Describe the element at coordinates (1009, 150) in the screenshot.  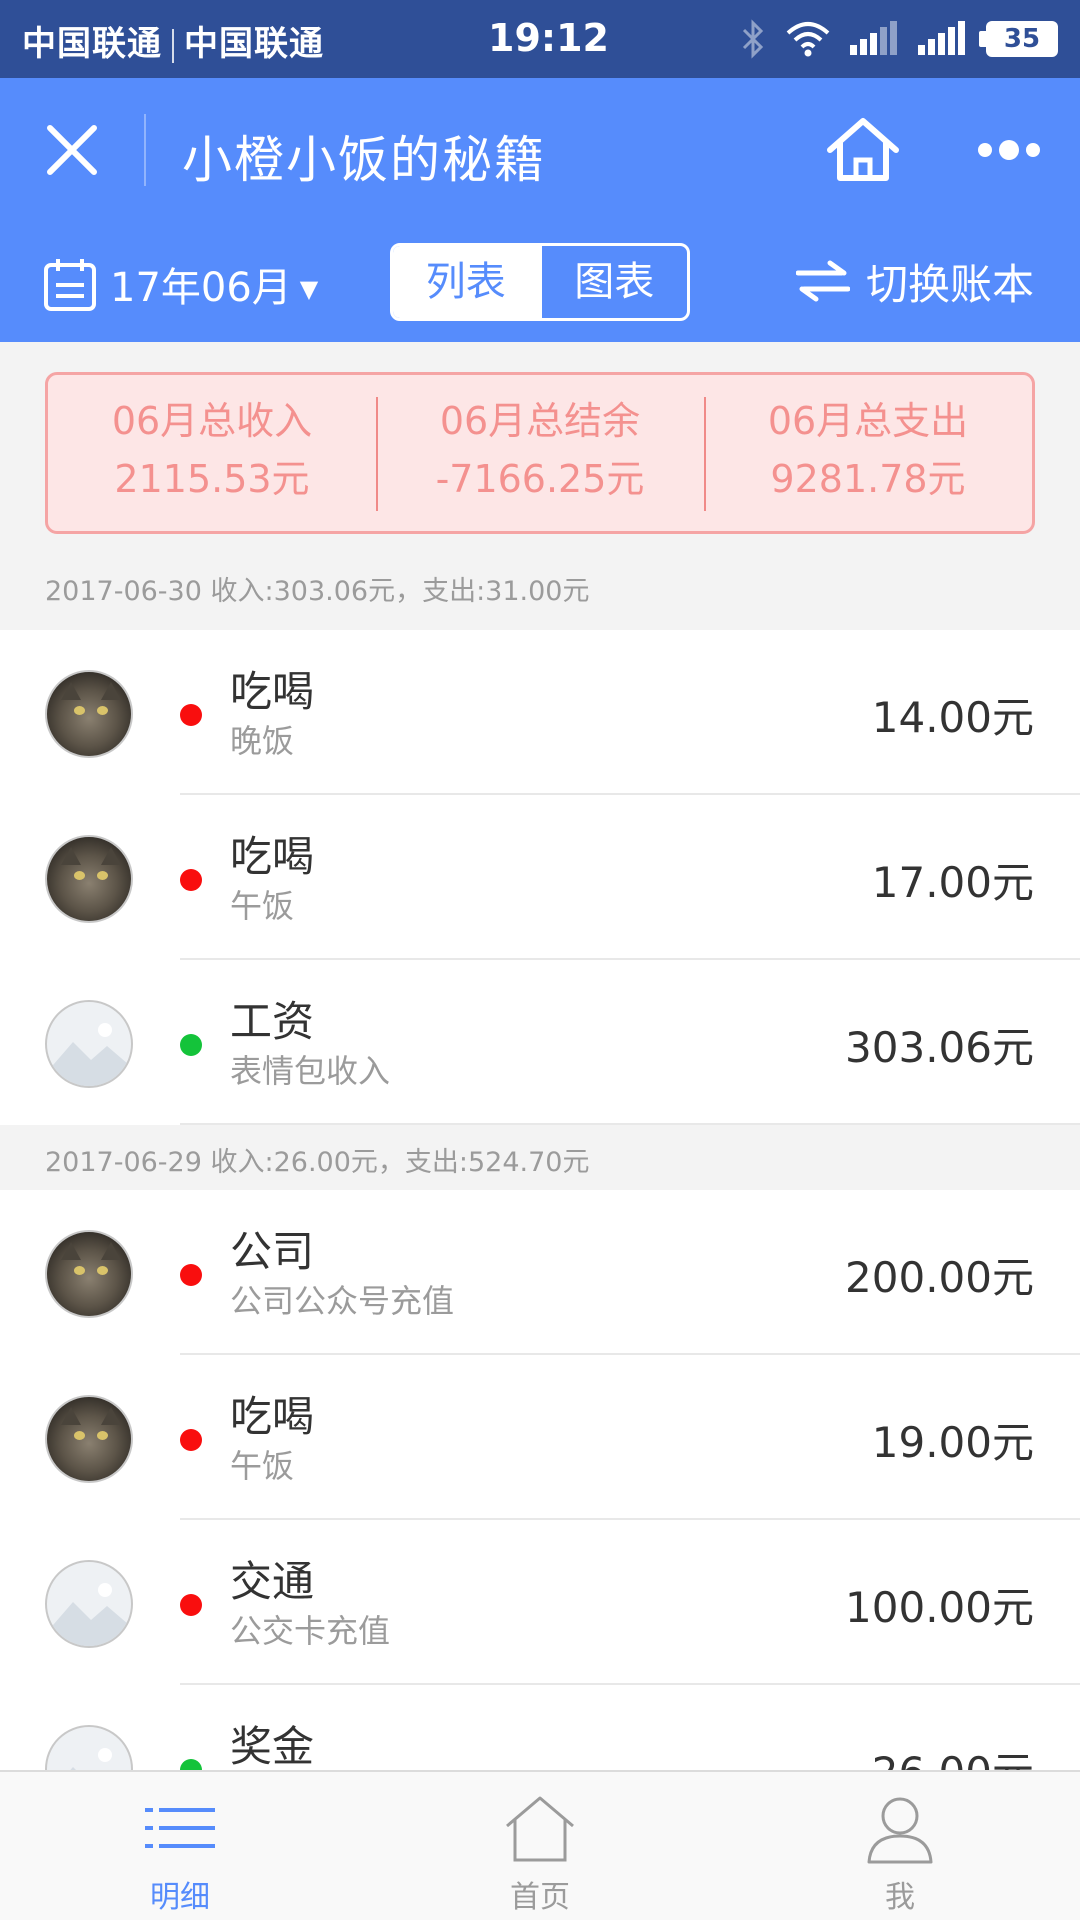
I see `more-options-icon` at that location.